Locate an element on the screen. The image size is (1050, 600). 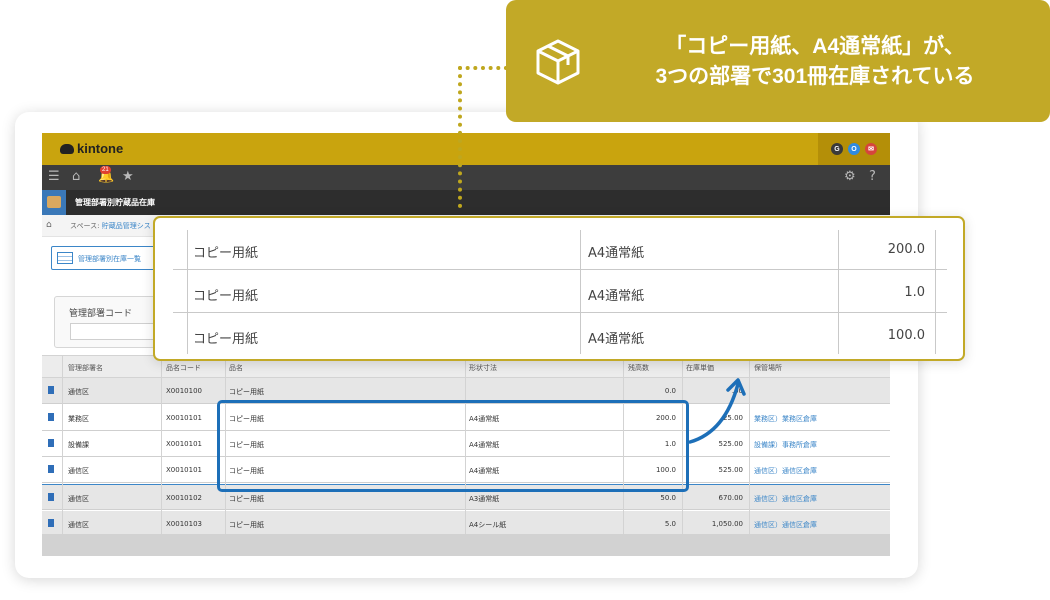
callout-line-2: 3つの部署で301冊在庫されている is located at coordinates (815, 76).